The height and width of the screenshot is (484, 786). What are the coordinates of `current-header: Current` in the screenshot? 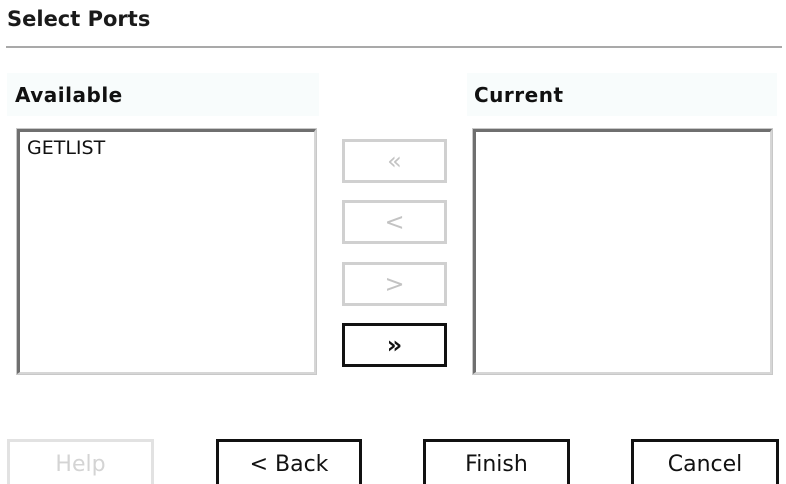 It's located at (622, 94).